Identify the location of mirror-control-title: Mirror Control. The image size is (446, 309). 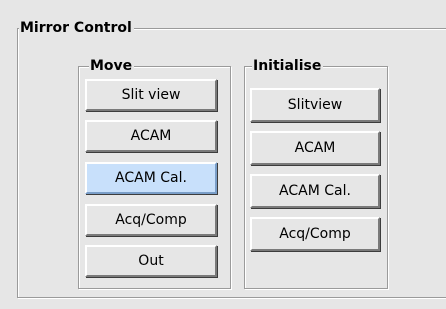
(76, 28).